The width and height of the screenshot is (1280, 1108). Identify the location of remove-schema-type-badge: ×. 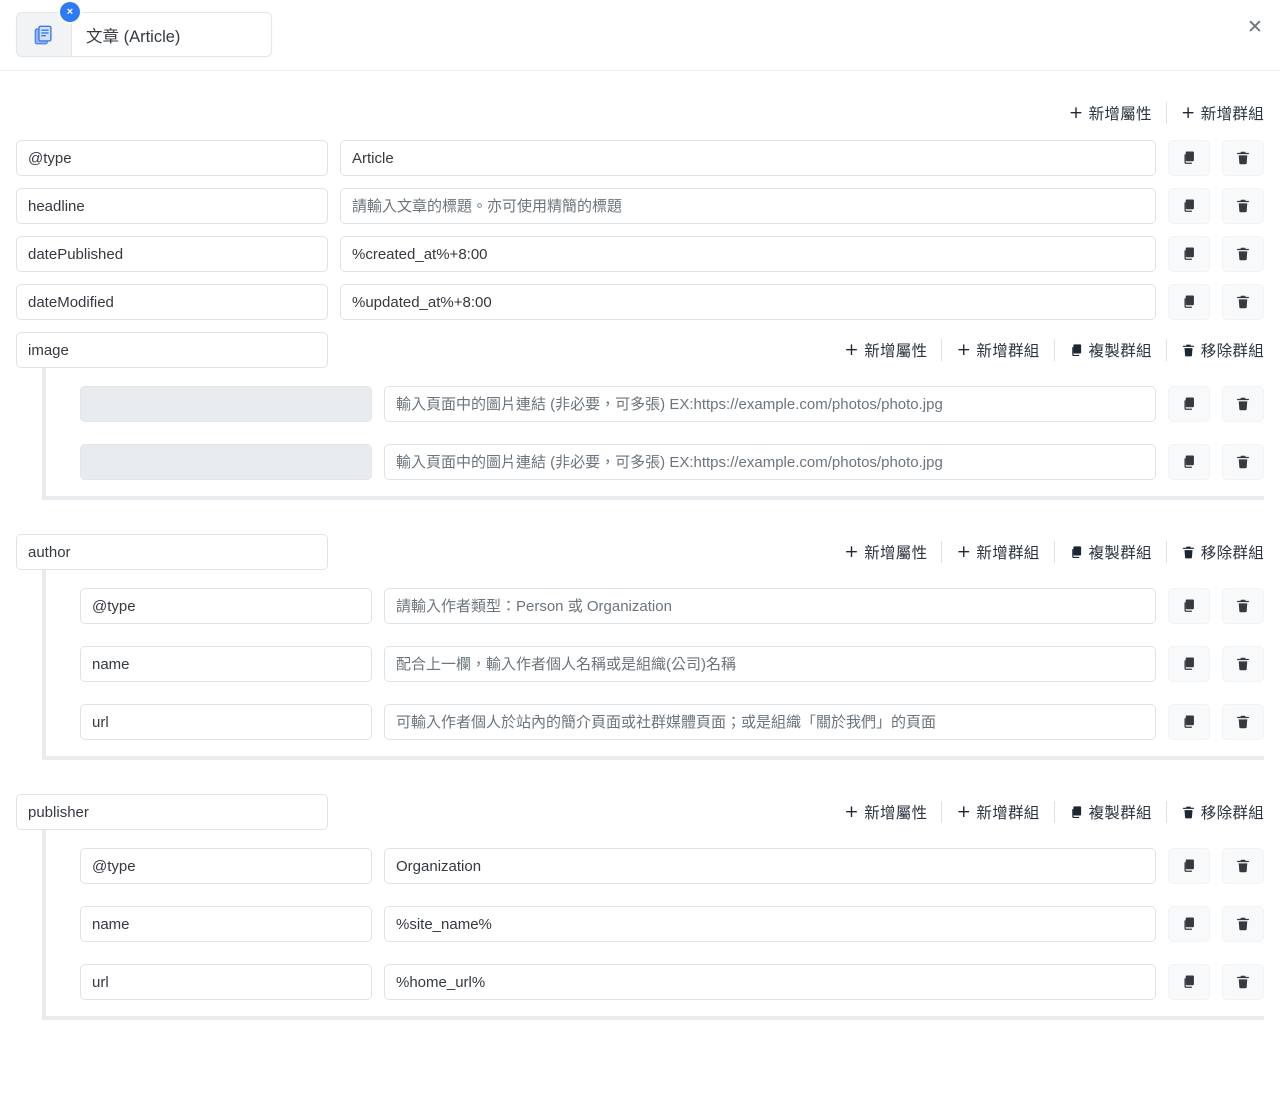
(70, 12).